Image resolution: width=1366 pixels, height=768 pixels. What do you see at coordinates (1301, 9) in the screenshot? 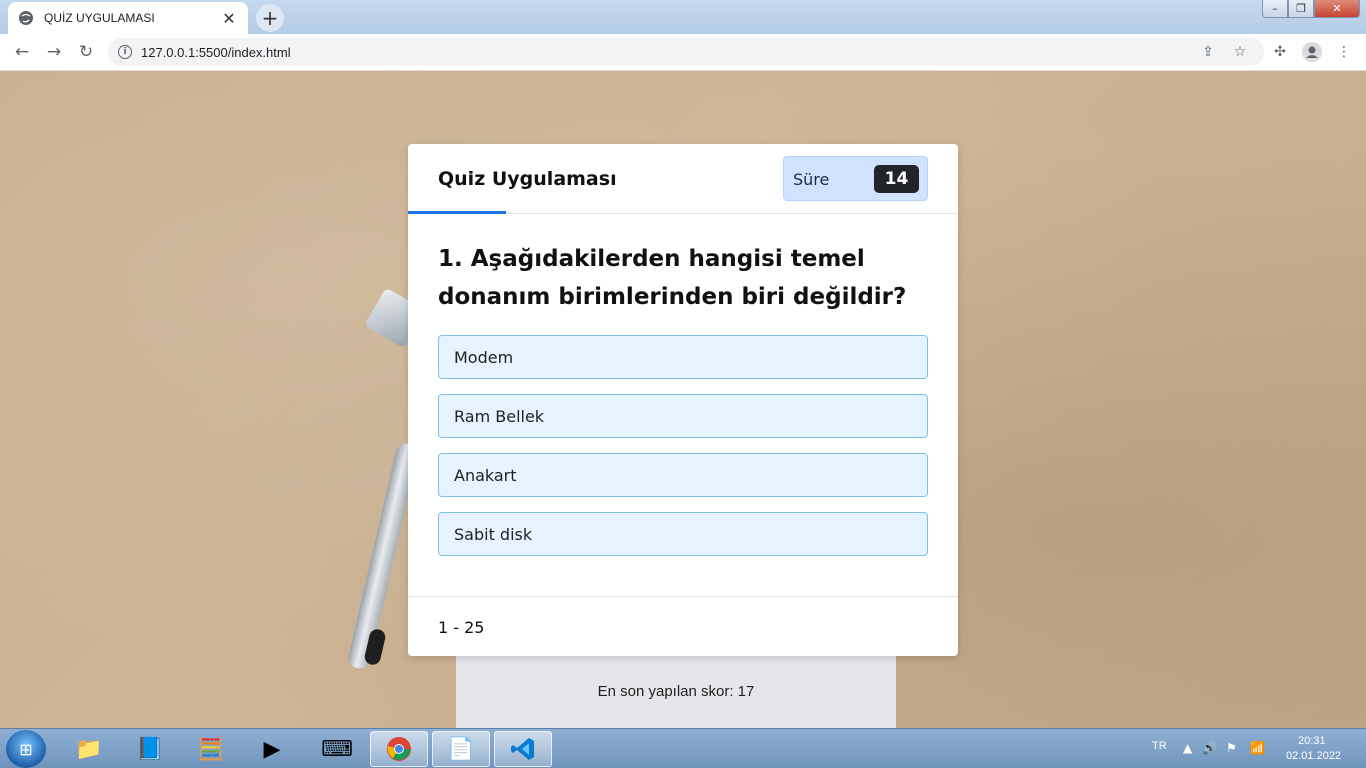
I see `maximize-button: ❐` at bounding box center [1301, 9].